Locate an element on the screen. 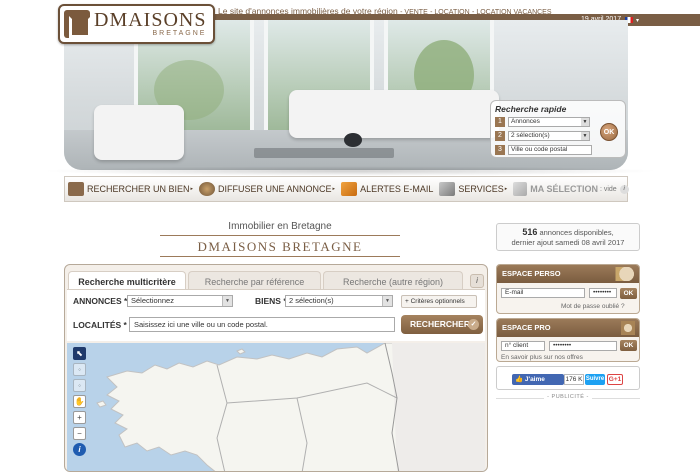 This screenshot has width=700, height=472. hero-table is located at coordinates (324, 153).